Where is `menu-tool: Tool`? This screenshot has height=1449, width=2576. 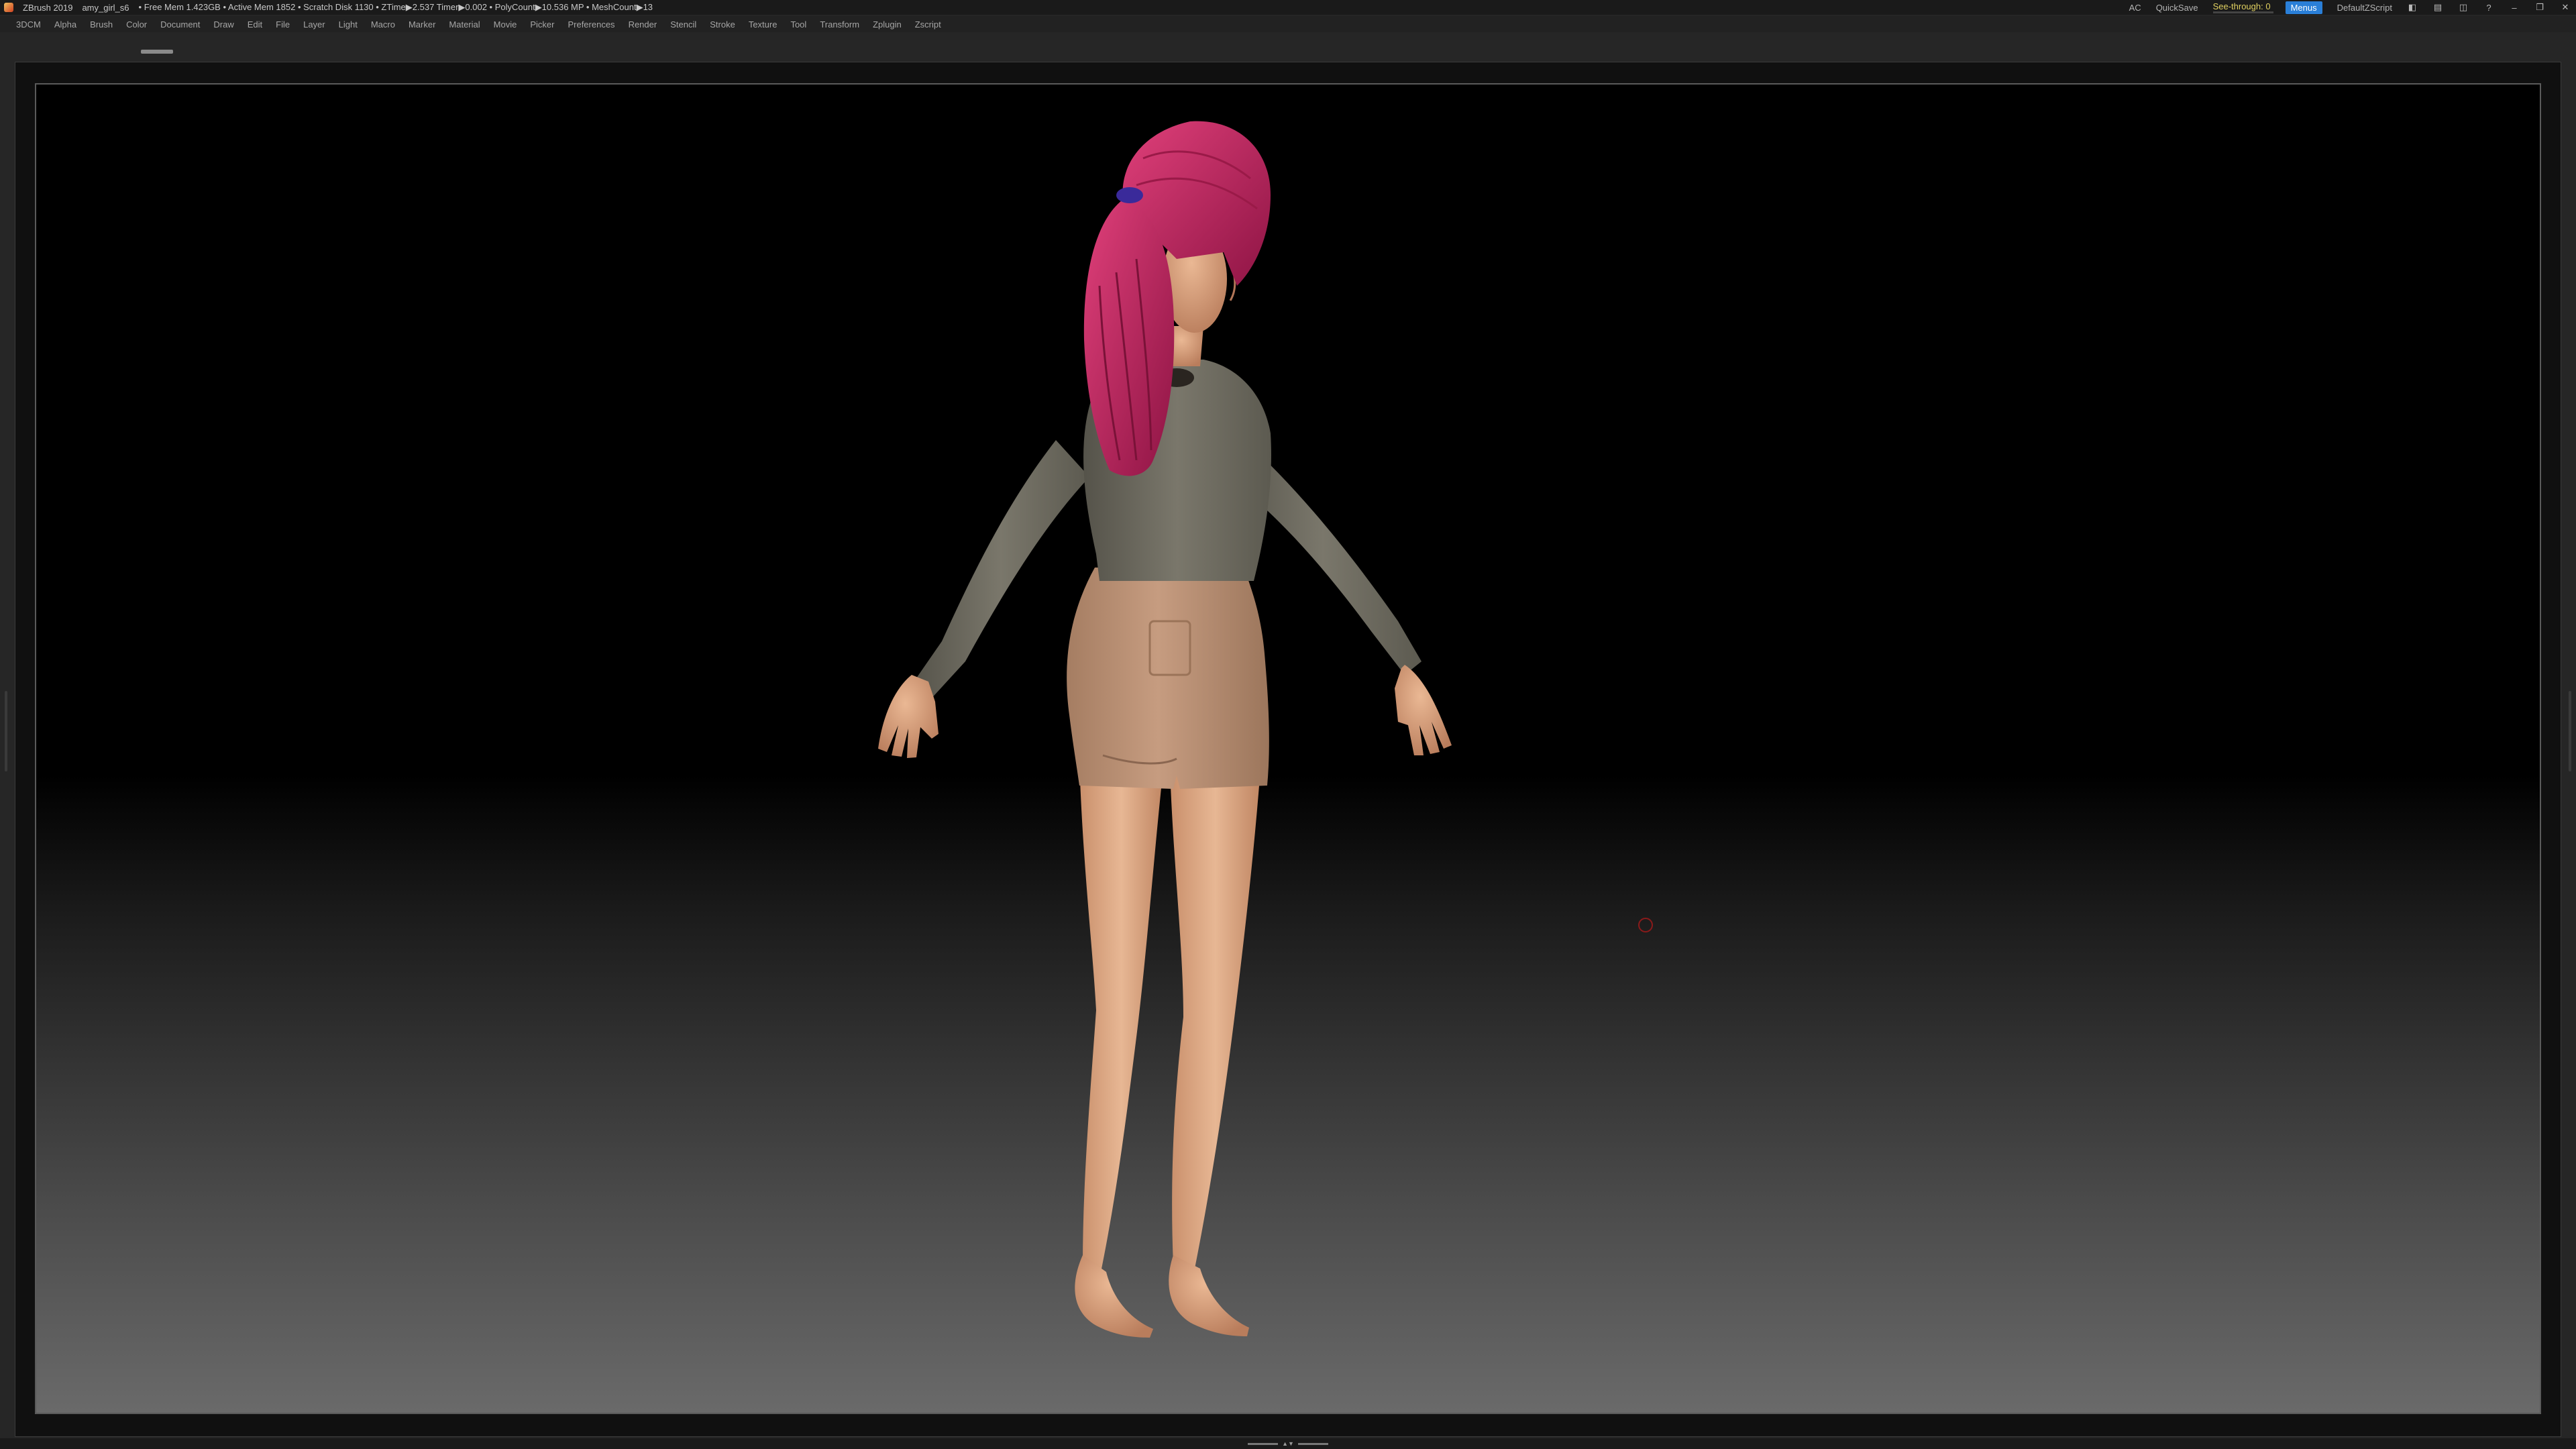 menu-tool: Tool is located at coordinates (798, 24).